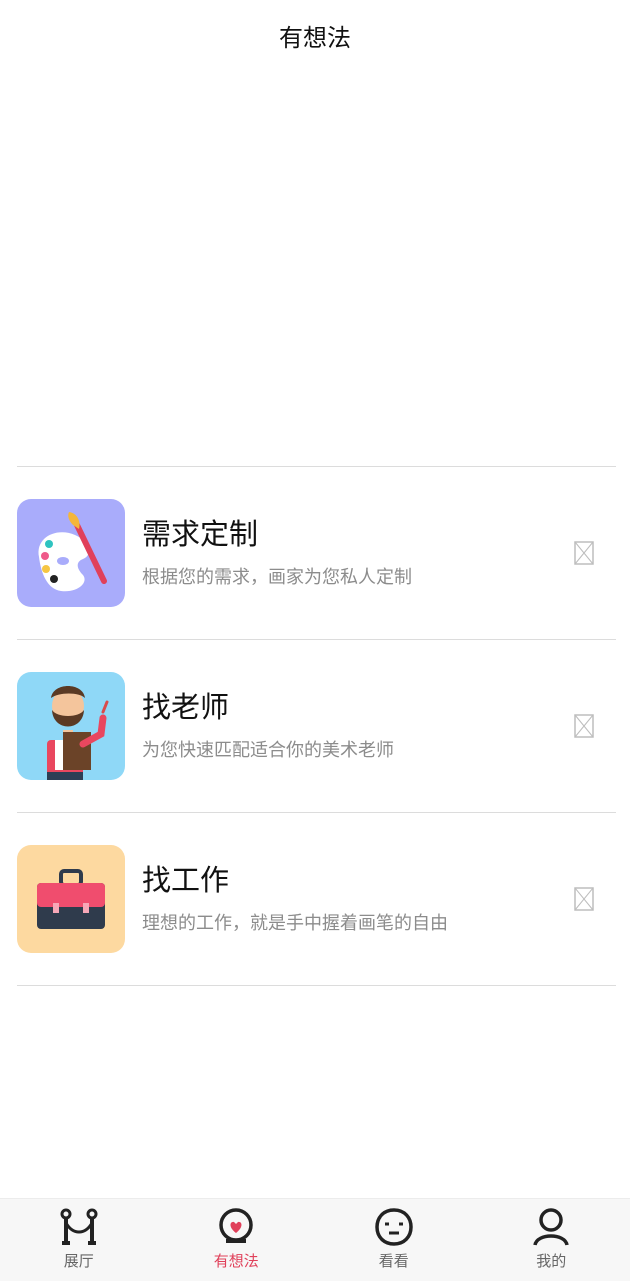  I want to click on bottom-tab-bar: 展厅 有想法 看看 我的, so click(315, 1239).